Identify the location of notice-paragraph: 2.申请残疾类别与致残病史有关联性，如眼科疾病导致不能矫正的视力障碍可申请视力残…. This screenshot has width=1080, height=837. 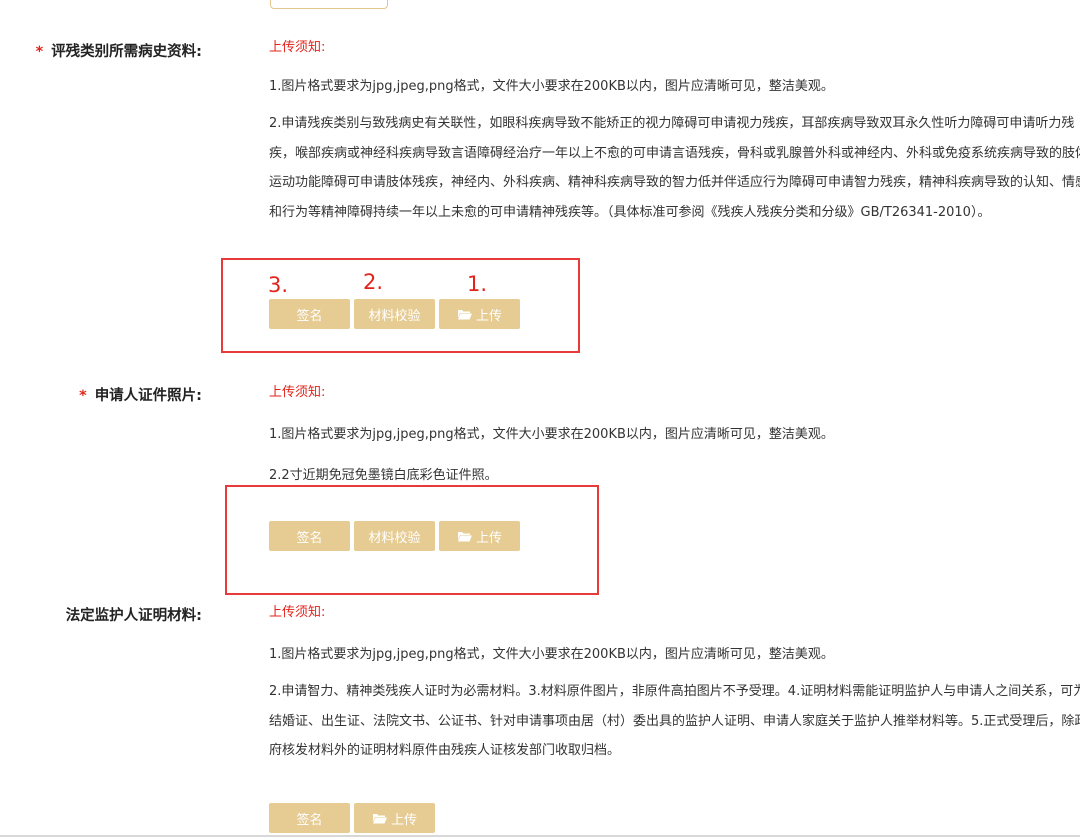
(674, 168).